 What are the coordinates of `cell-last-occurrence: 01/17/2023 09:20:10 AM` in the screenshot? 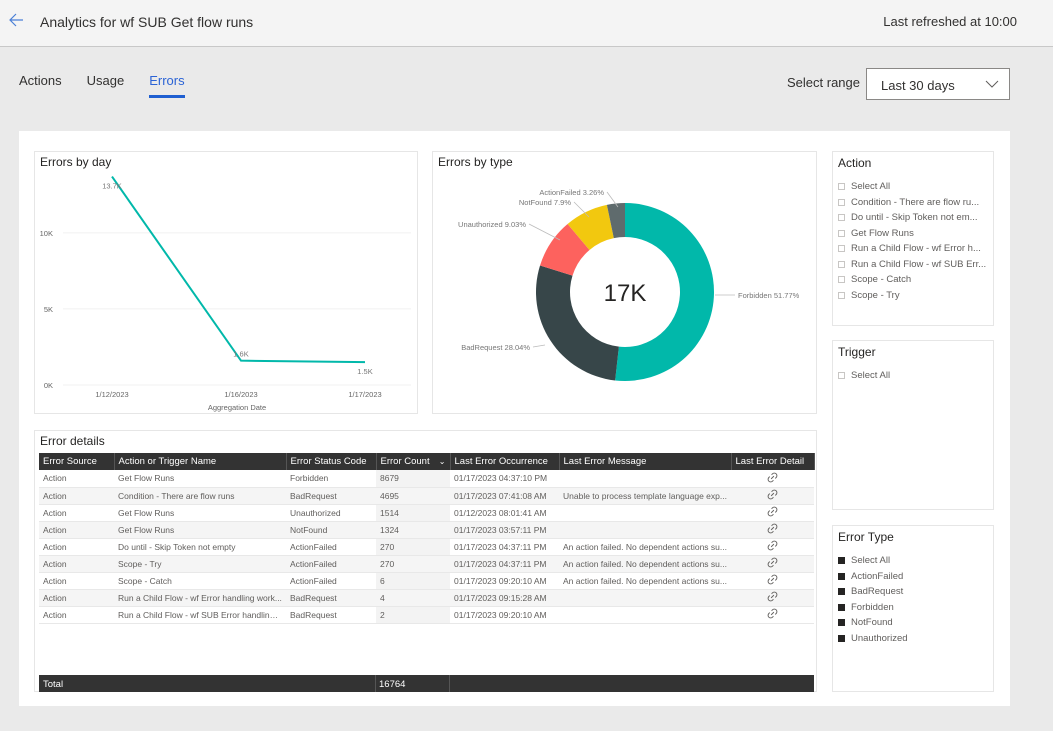 It's located at (504, 615).